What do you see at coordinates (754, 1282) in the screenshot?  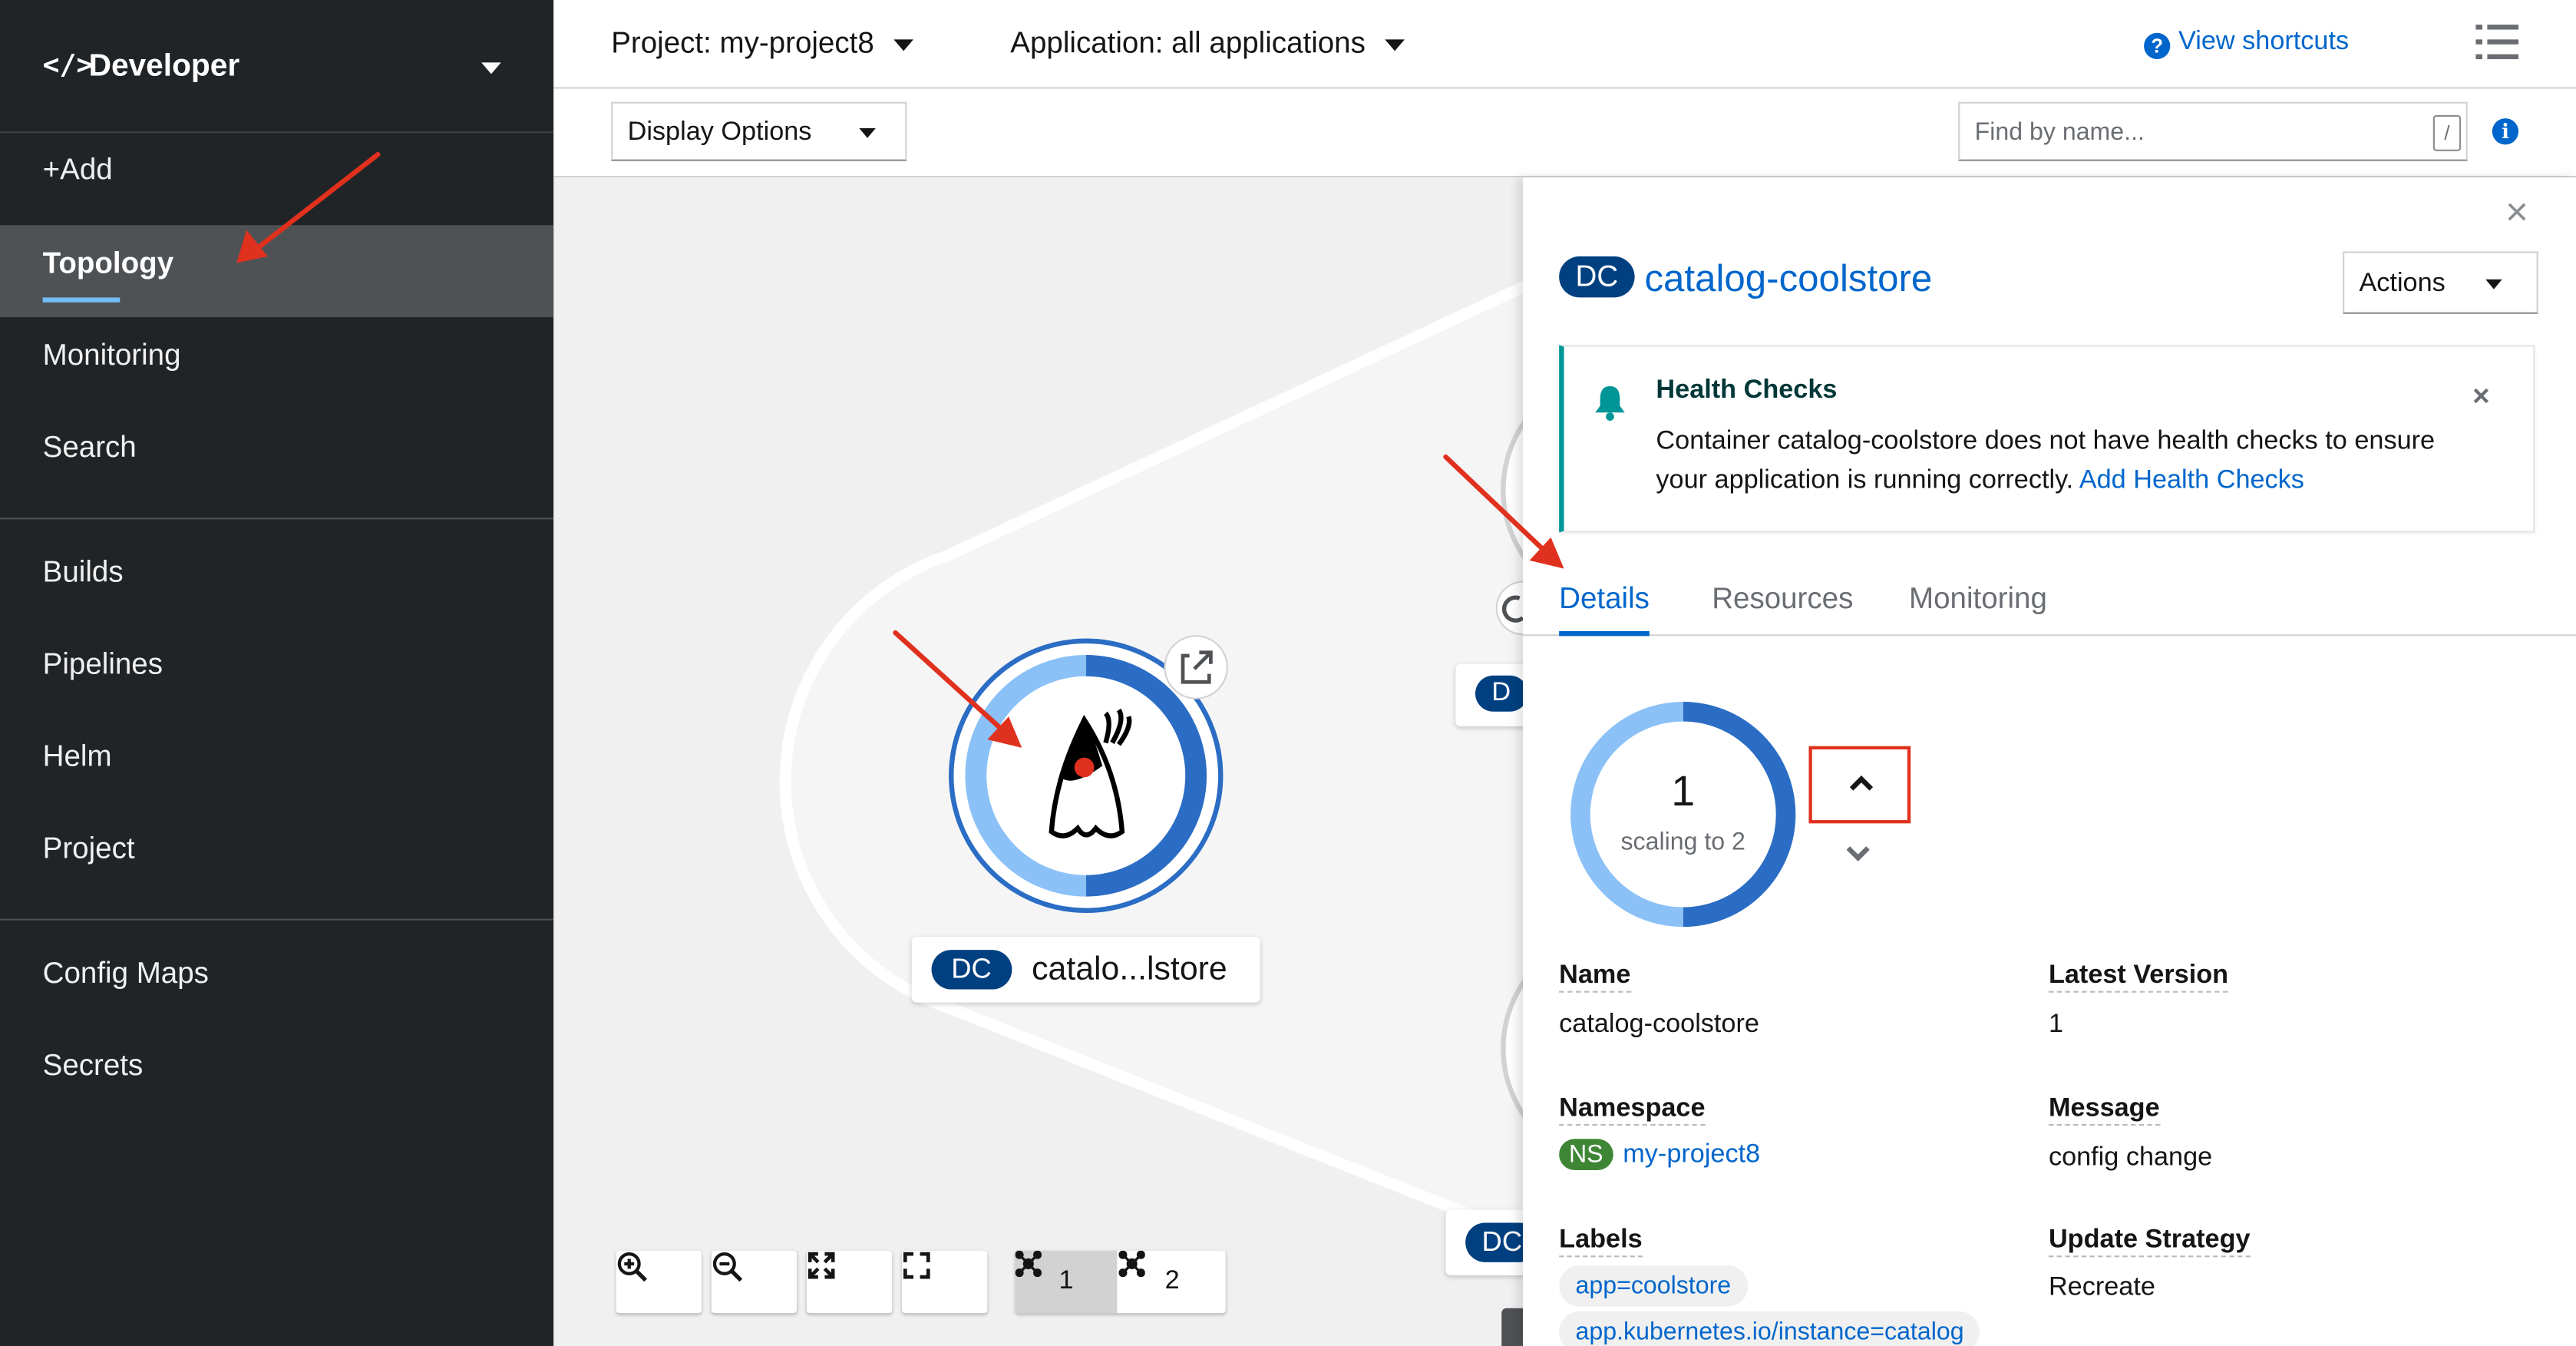 I see `zoom-out-button` at bounding box center [754, 1282].